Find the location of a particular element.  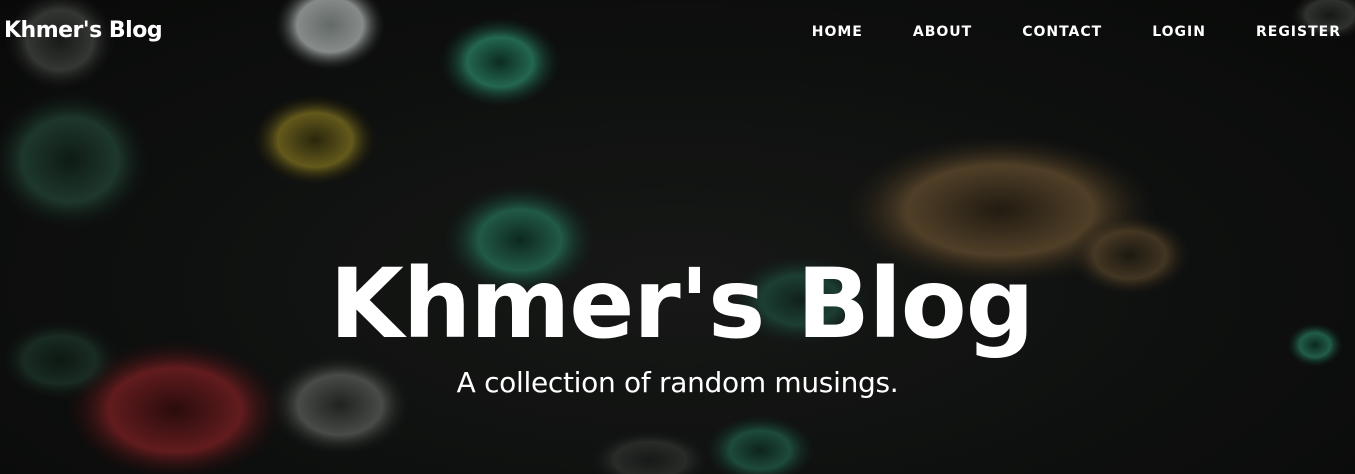

nav-link-about: ABOUT is located at coordinates (917, 32).